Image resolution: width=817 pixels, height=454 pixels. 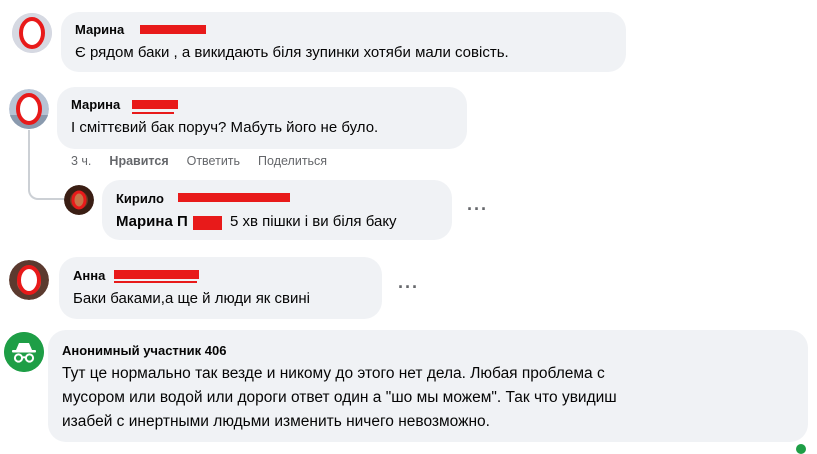 I want to click on reaction-indicator, so click(x=801, y=449).